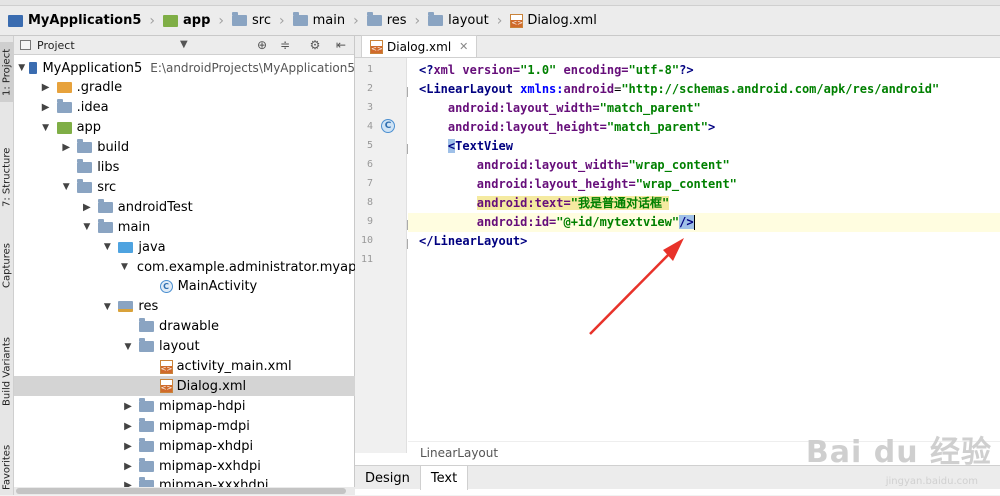 The width and height of the screenshot is (1000, 496). Describe the element at coordinates (184, 406) in the screenshot. I see `tree-item: ▶ mipmap-hdpi` at that location.